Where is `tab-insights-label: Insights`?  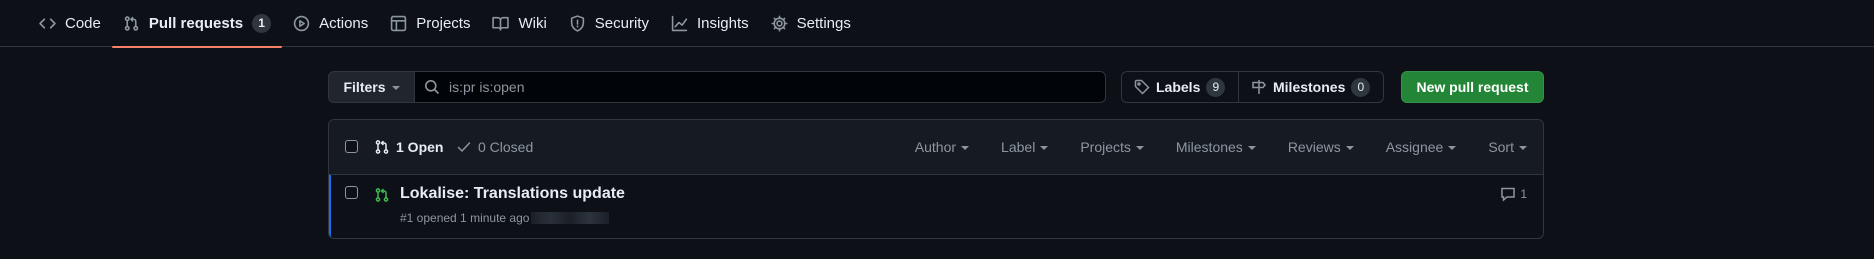
tab-insights-label: Insights is located at coordinates (722, 23).